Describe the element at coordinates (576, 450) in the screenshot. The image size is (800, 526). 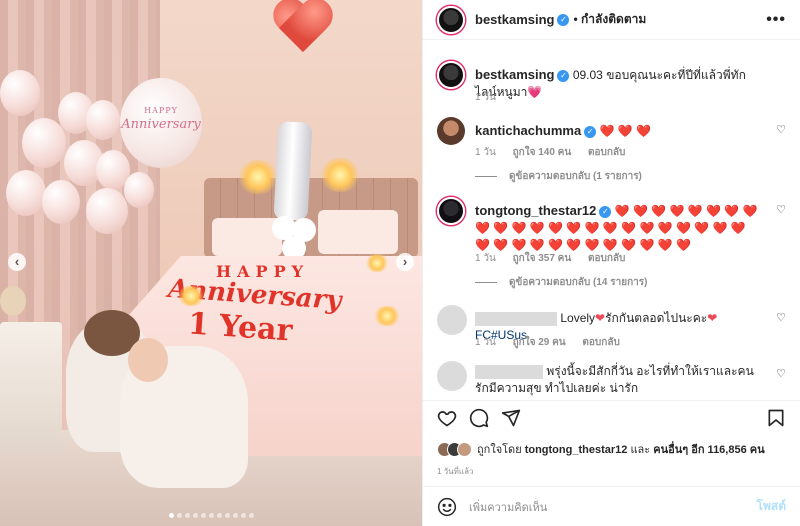
I see `likes-user-link: tongtong_thestar12` at that location.